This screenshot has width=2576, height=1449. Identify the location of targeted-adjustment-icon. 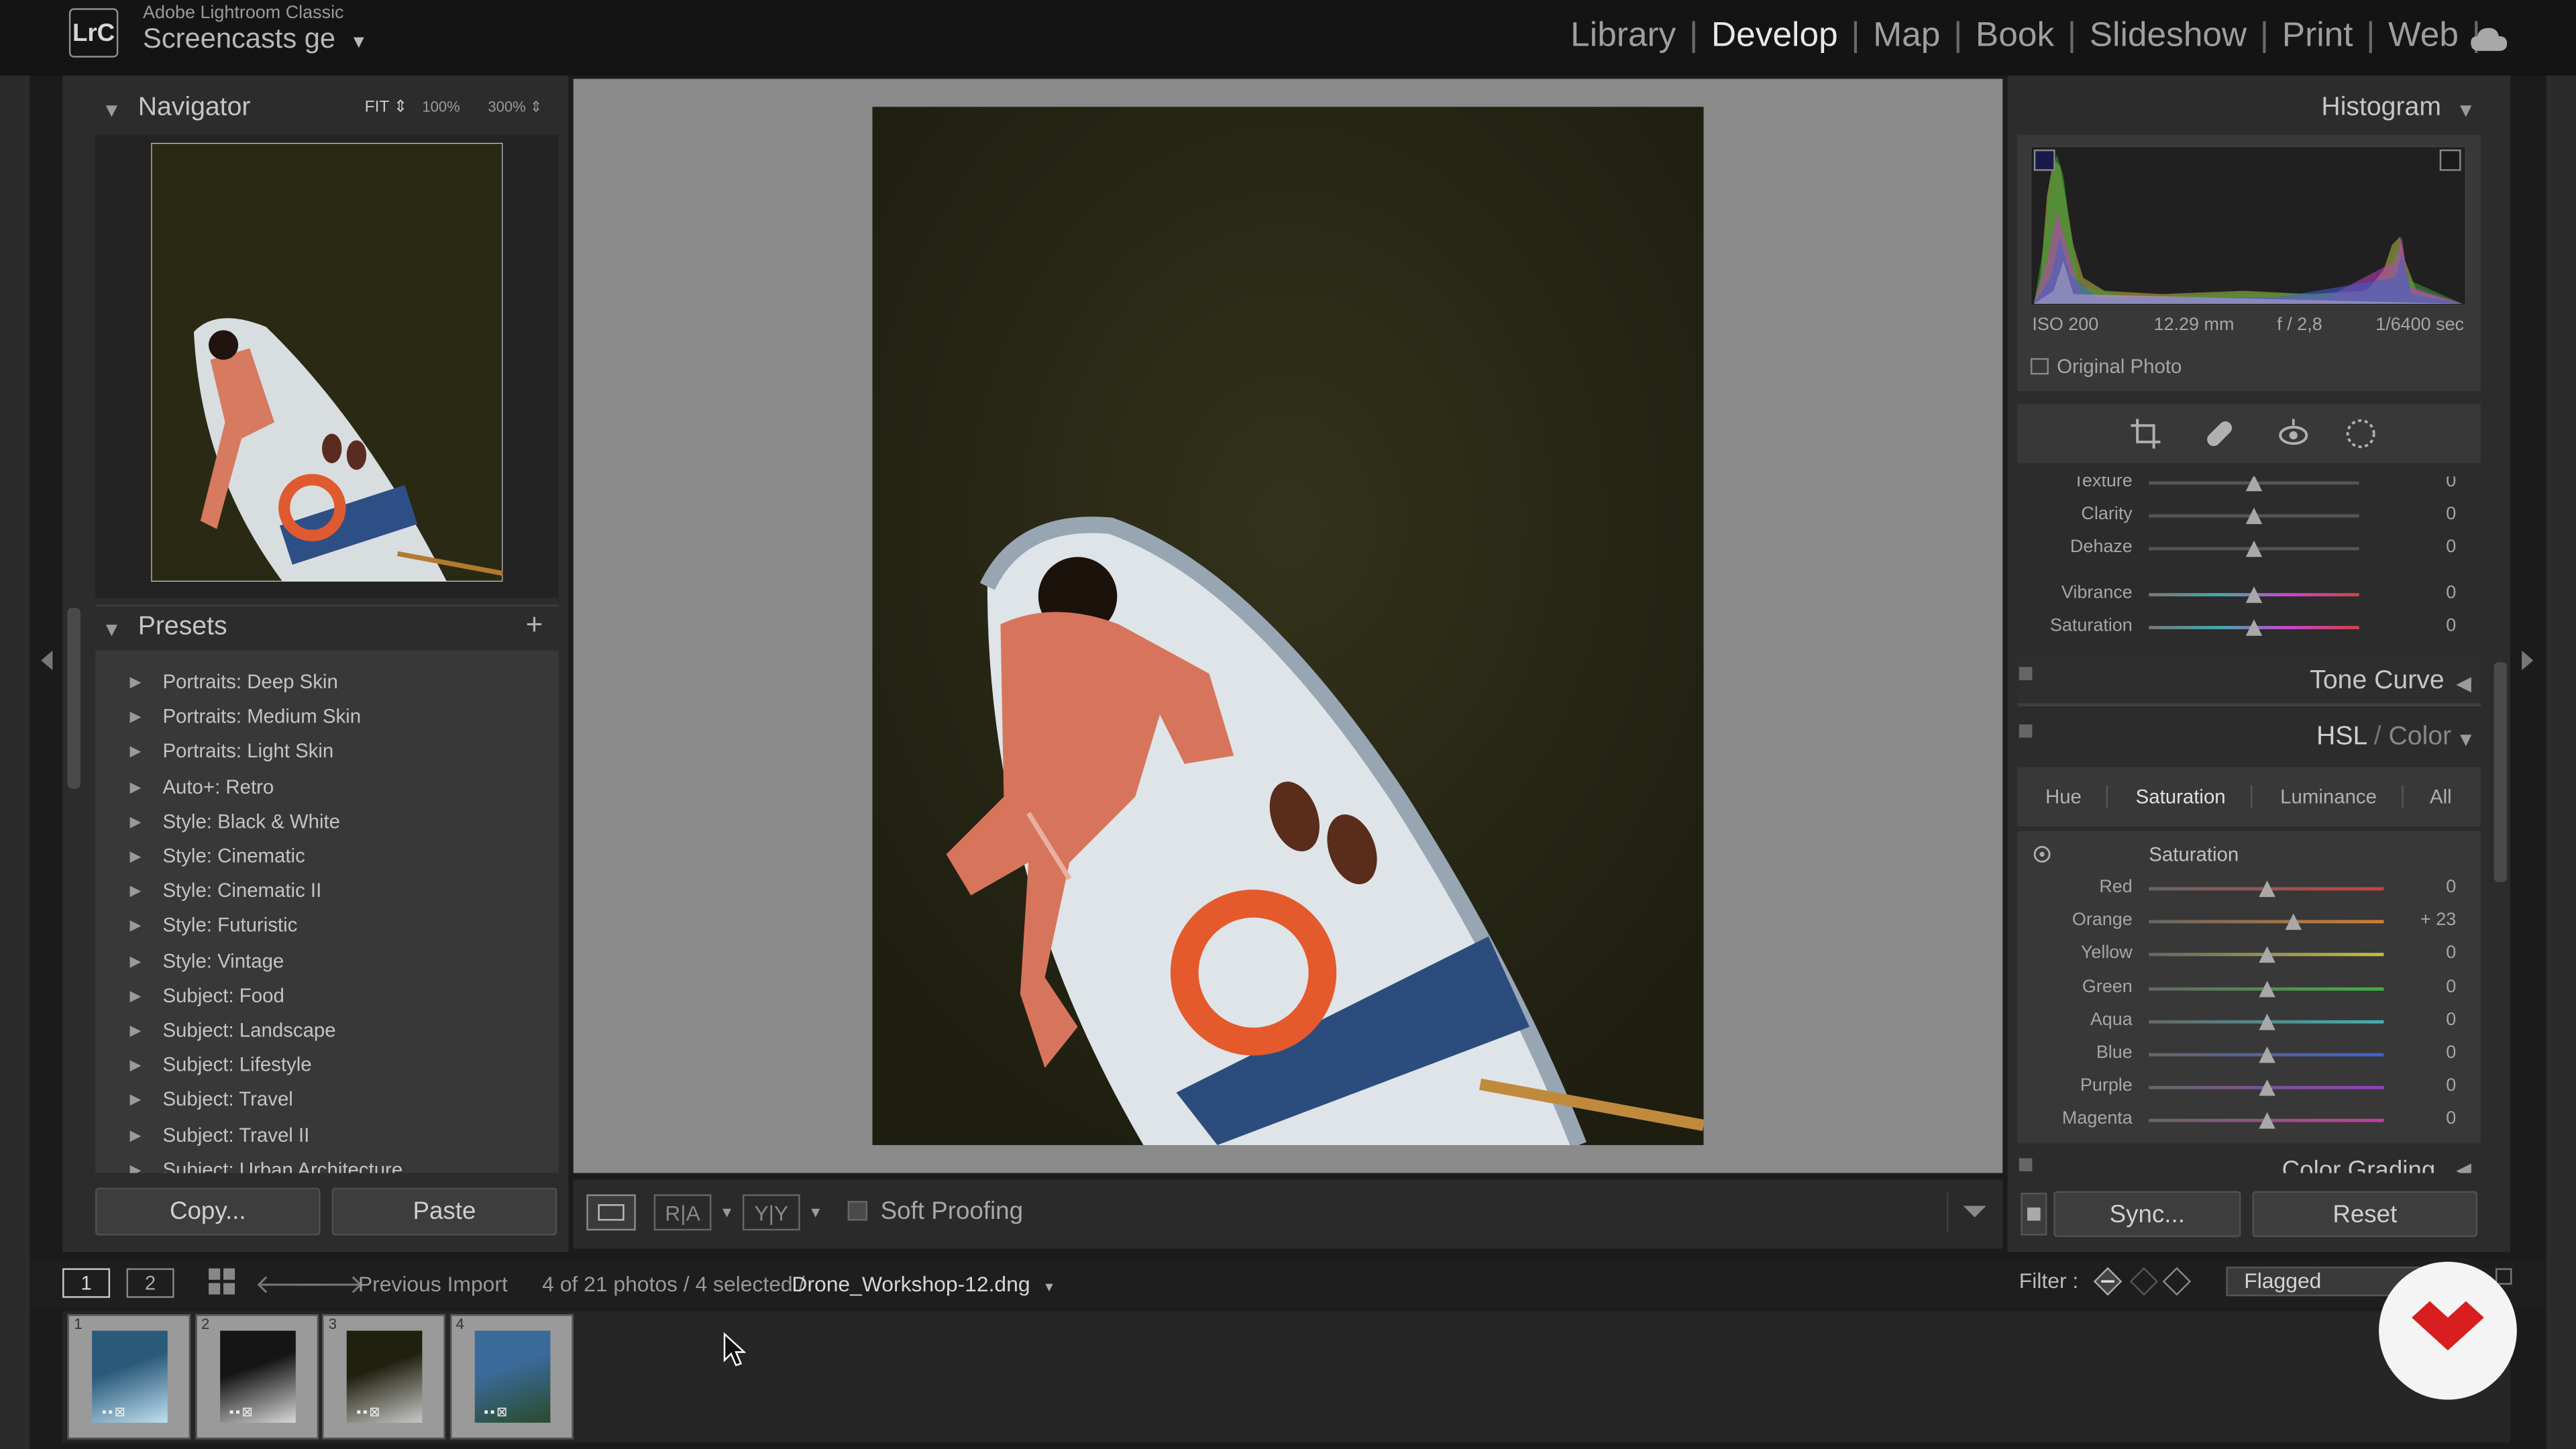
(2041, 854).